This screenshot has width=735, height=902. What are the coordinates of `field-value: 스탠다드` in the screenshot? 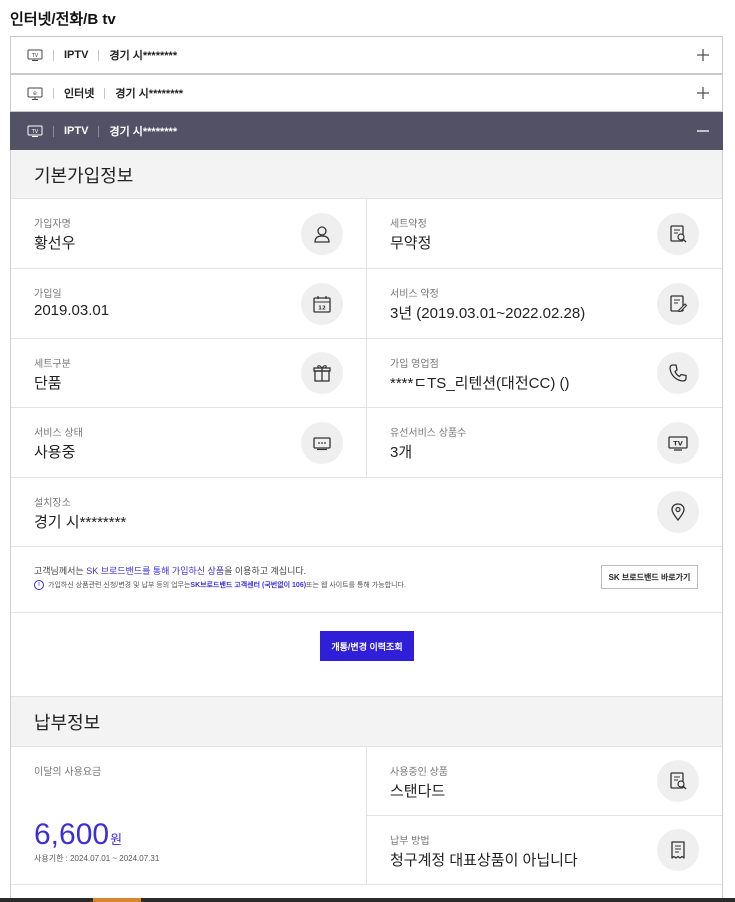 It's located at (418, 791).